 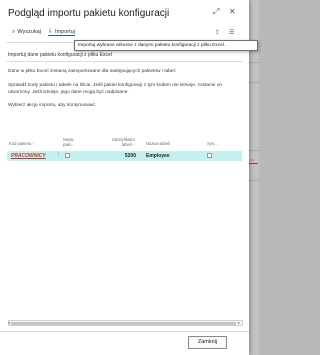 What do you see at coordinates (52, 105) in the screenshot?
I see `instruction-text: Wybierz akcję importu, aby kontynuować.` at bounding box center [52, 105].